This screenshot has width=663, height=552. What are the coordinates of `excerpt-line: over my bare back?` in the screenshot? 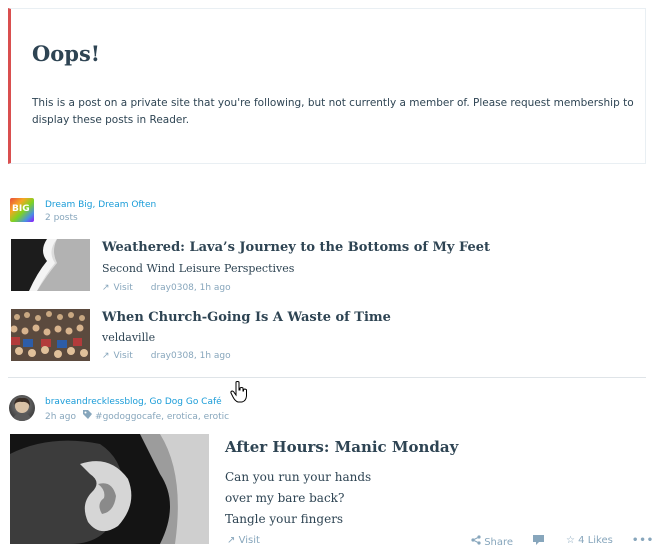 It's located at (285, 498).